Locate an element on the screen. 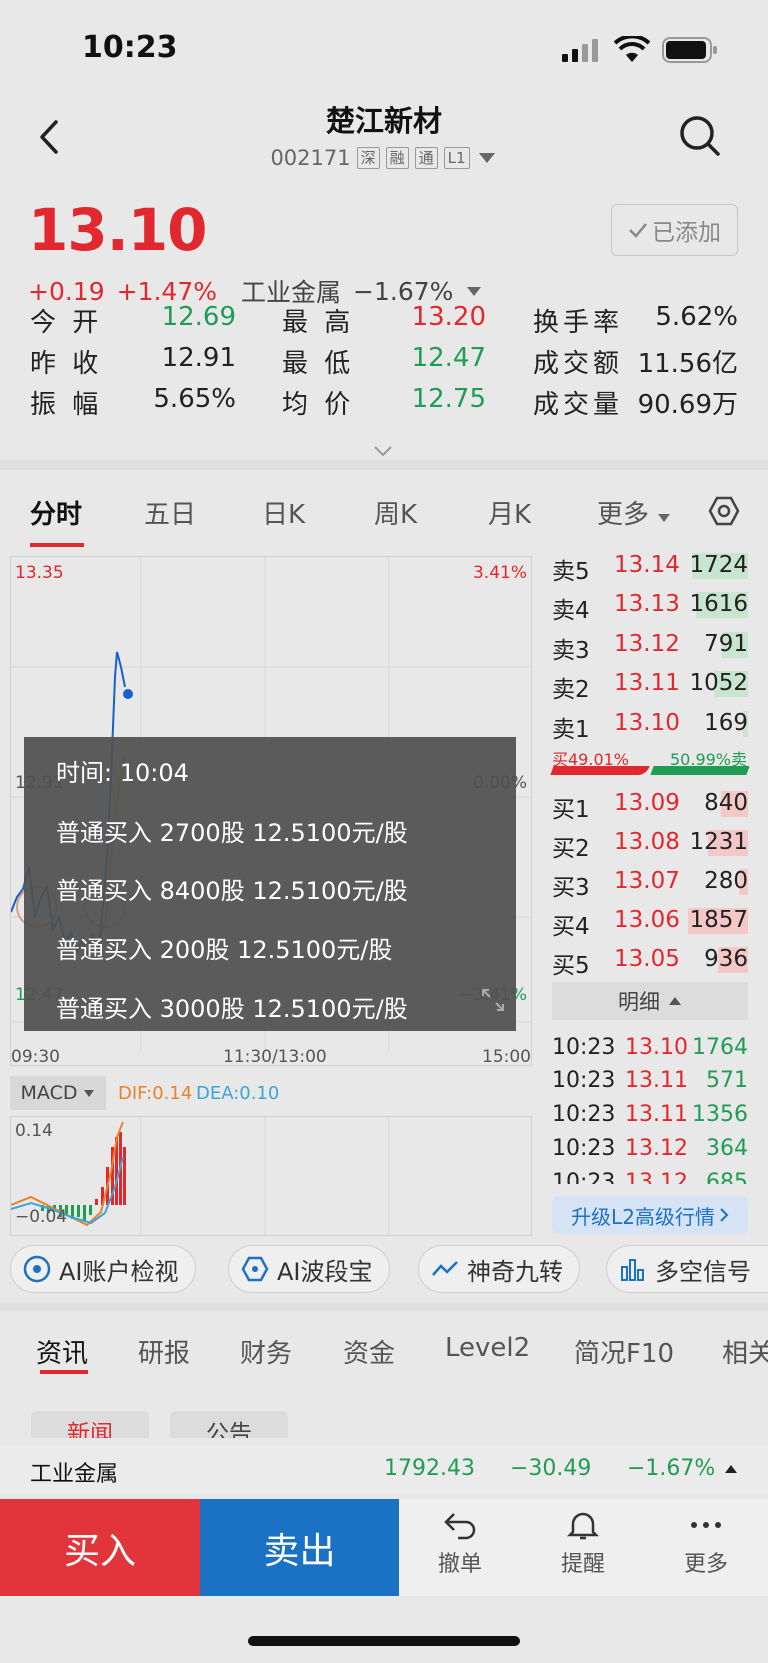  sector-bar-change: −30.49 is located at coordinates (551, 1468).